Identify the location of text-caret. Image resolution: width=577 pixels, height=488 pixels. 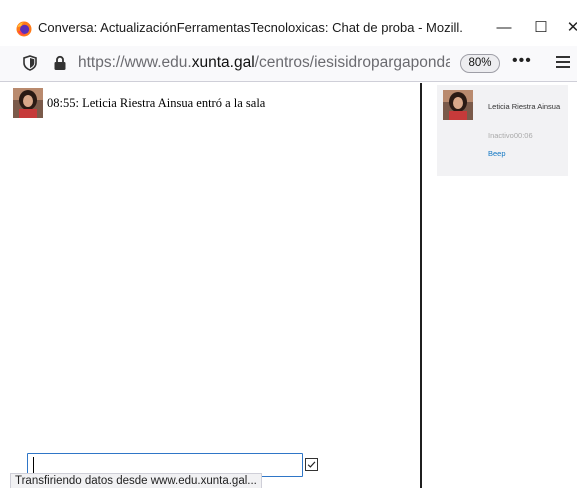
(33, 465).